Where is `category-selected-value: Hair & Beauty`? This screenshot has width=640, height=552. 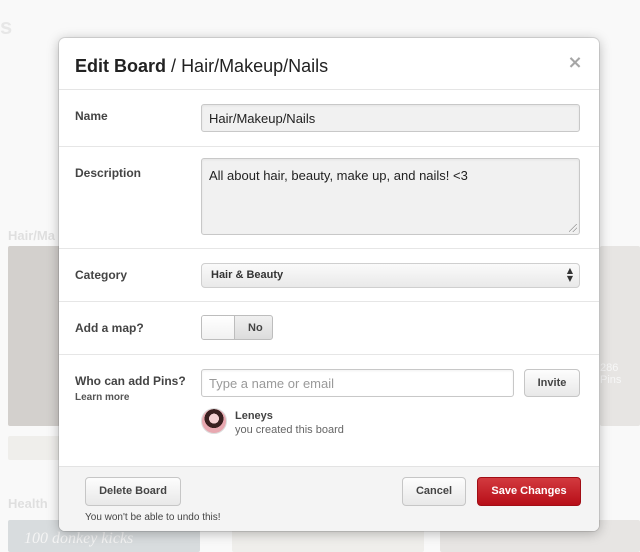
category-selected-value: Hair & Beauty is located at coordinates (247, 275).